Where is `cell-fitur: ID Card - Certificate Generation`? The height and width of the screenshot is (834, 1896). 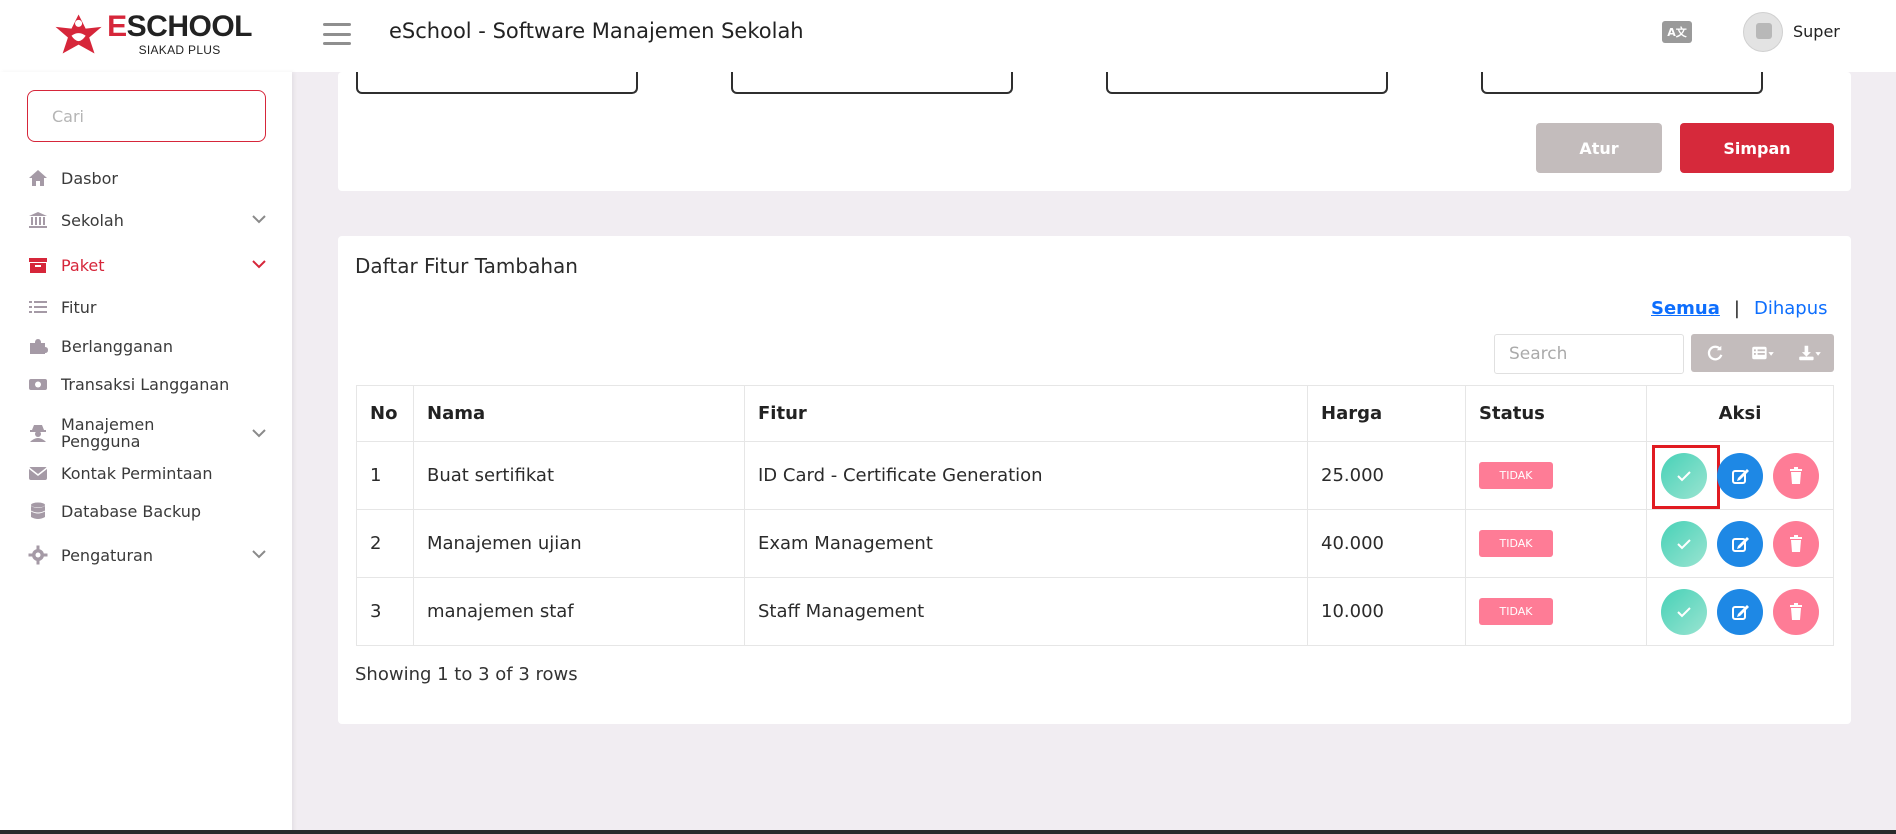
cell-fitur: ID Card - Certificate Generation is located at coordinates (1026, 475).